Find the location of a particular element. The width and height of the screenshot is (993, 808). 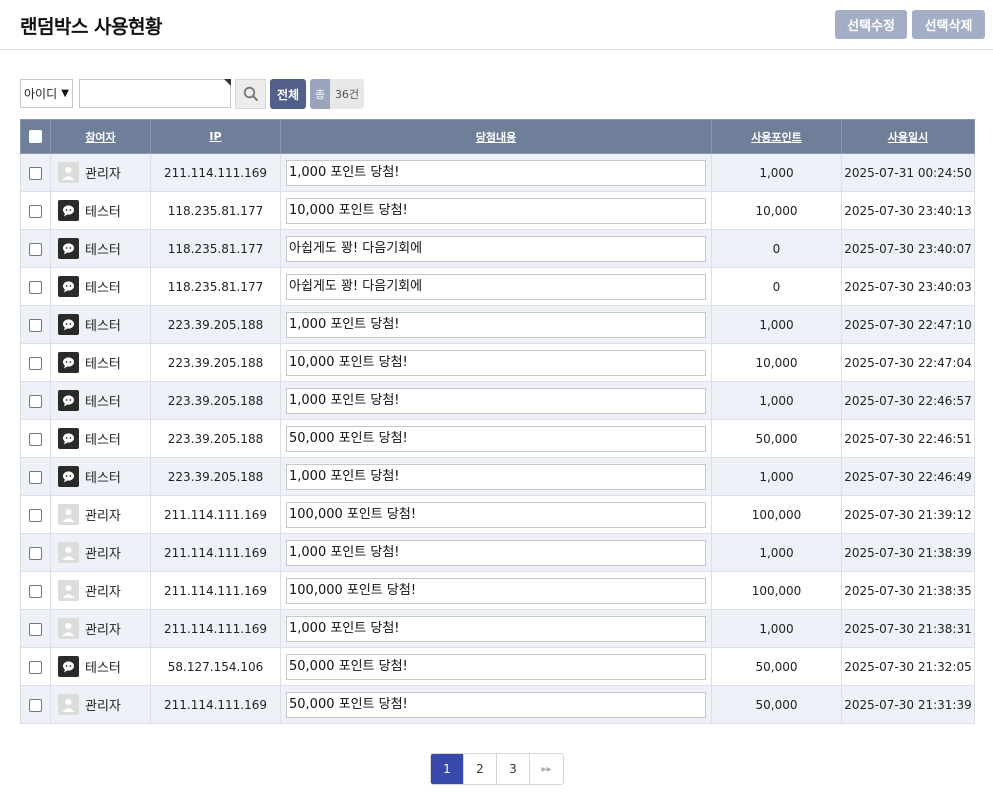

content-cell: 1,000 포인트 당첨! is located at coordinates (496, 628).